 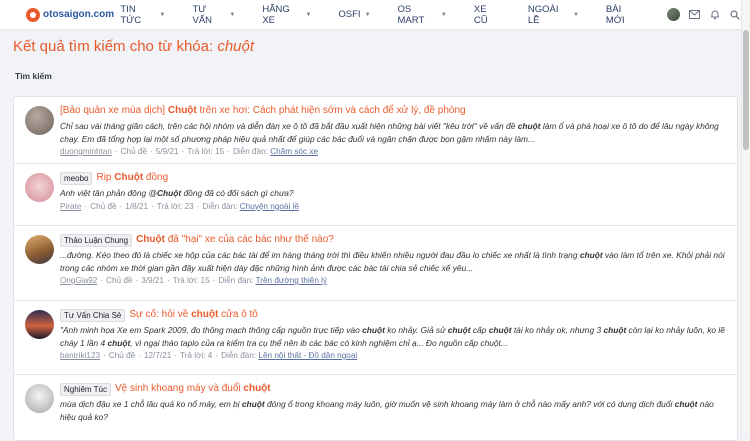 What do you see at coordinates (294, 151) in the screenshot?
I see `forum-link: Chăm sóc xe` at bounding box center [294, 151].